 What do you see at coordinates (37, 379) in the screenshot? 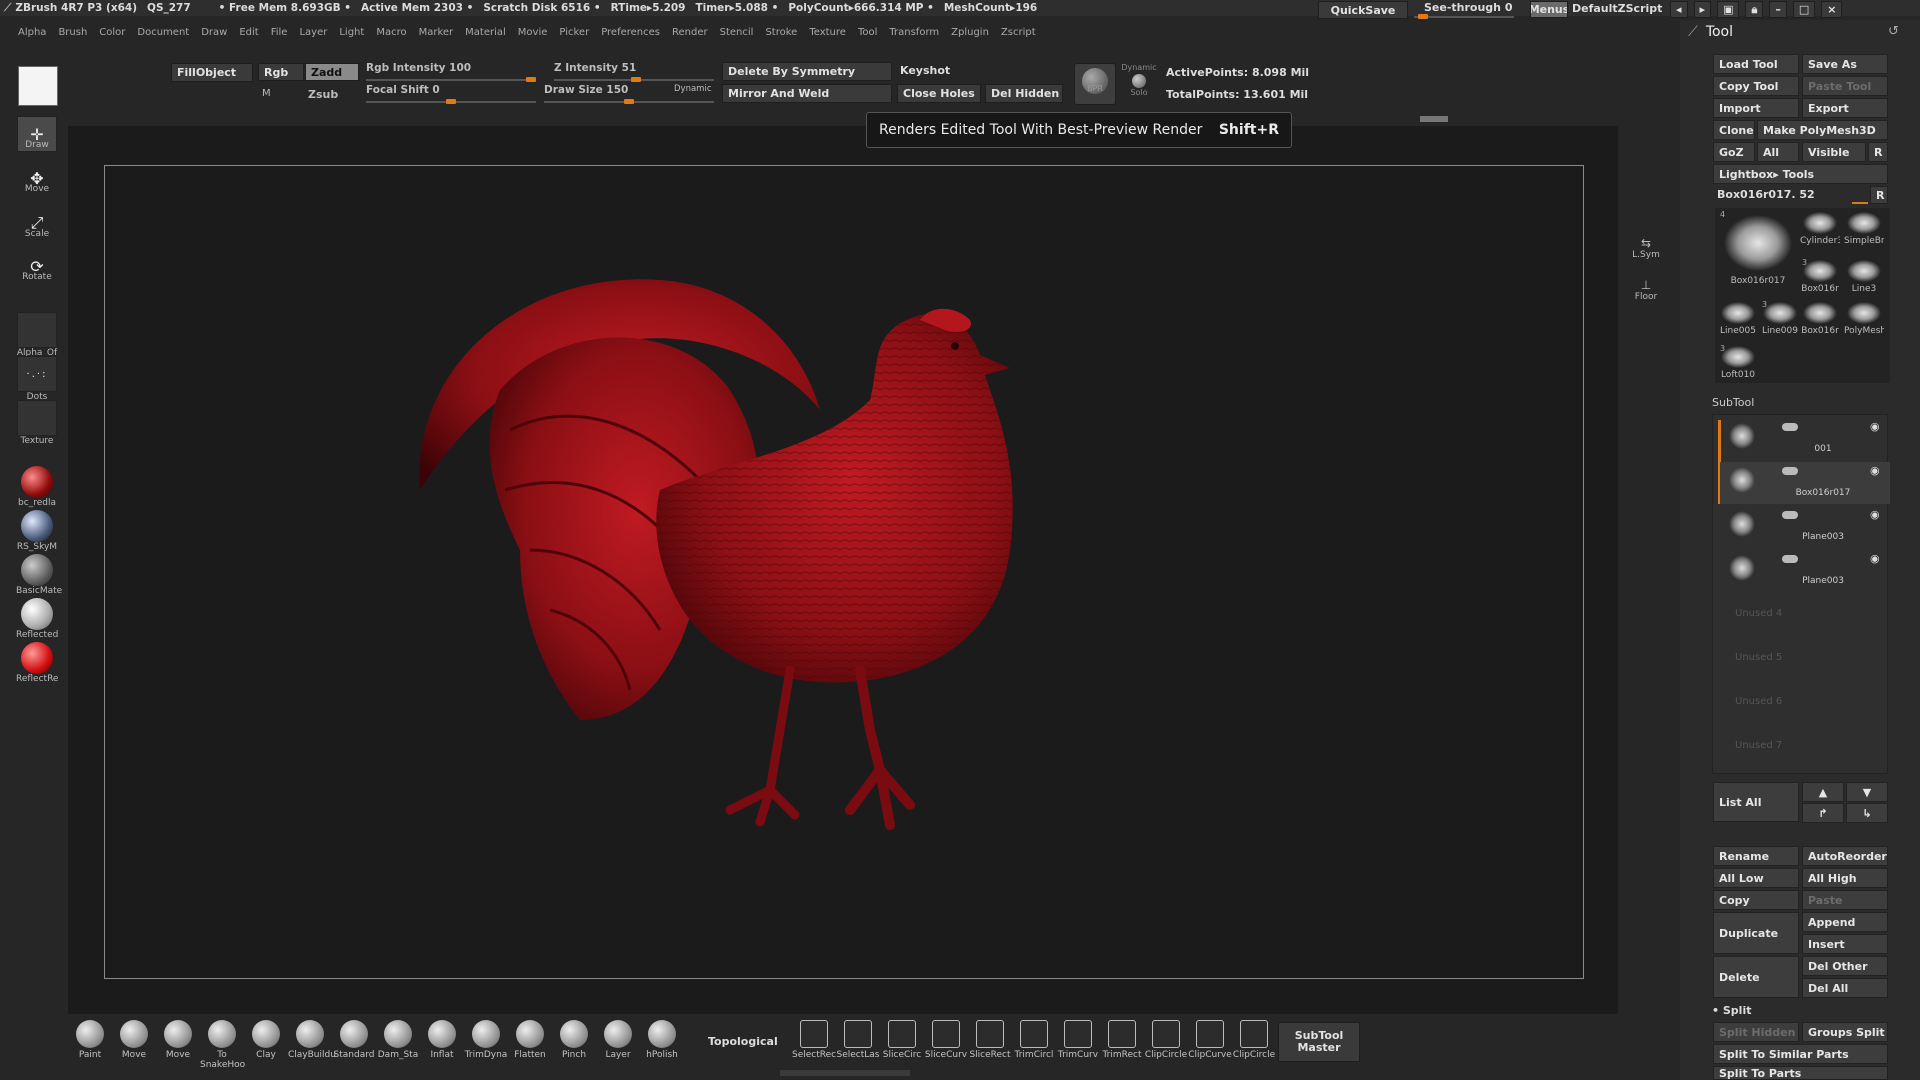
I see `stroke-button: ·.·: Dots` at bounding box center [37, 379].